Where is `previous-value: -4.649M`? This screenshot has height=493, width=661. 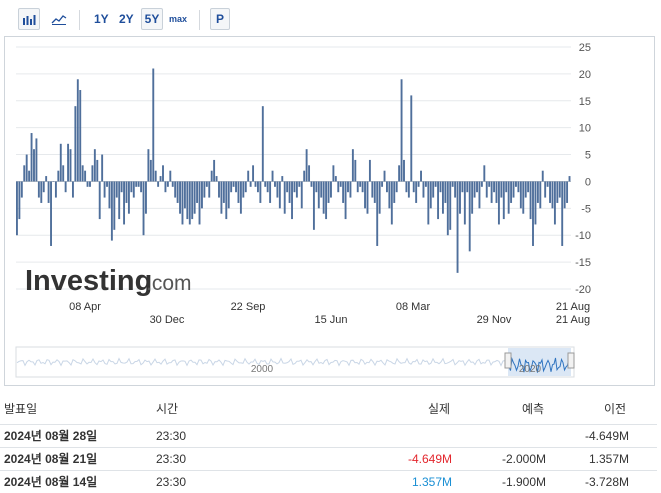 previous-value: -4.649M is located at coordinates (606, 436).